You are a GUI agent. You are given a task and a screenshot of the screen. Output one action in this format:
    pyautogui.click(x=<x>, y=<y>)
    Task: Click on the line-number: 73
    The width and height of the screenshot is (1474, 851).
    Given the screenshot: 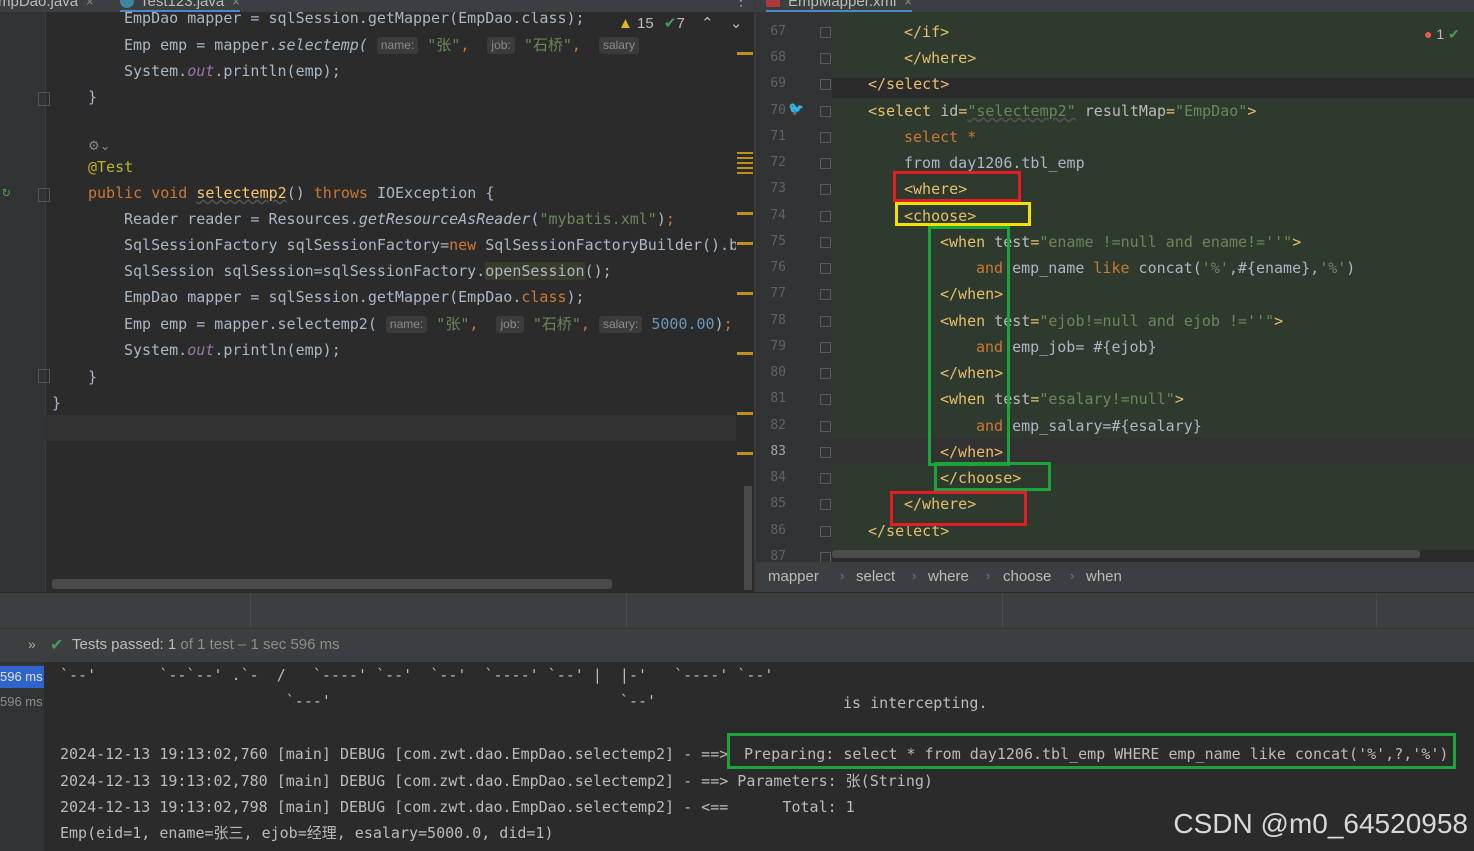 What is the action you would take?
    pyautogui.click(x=778, y=188)
    